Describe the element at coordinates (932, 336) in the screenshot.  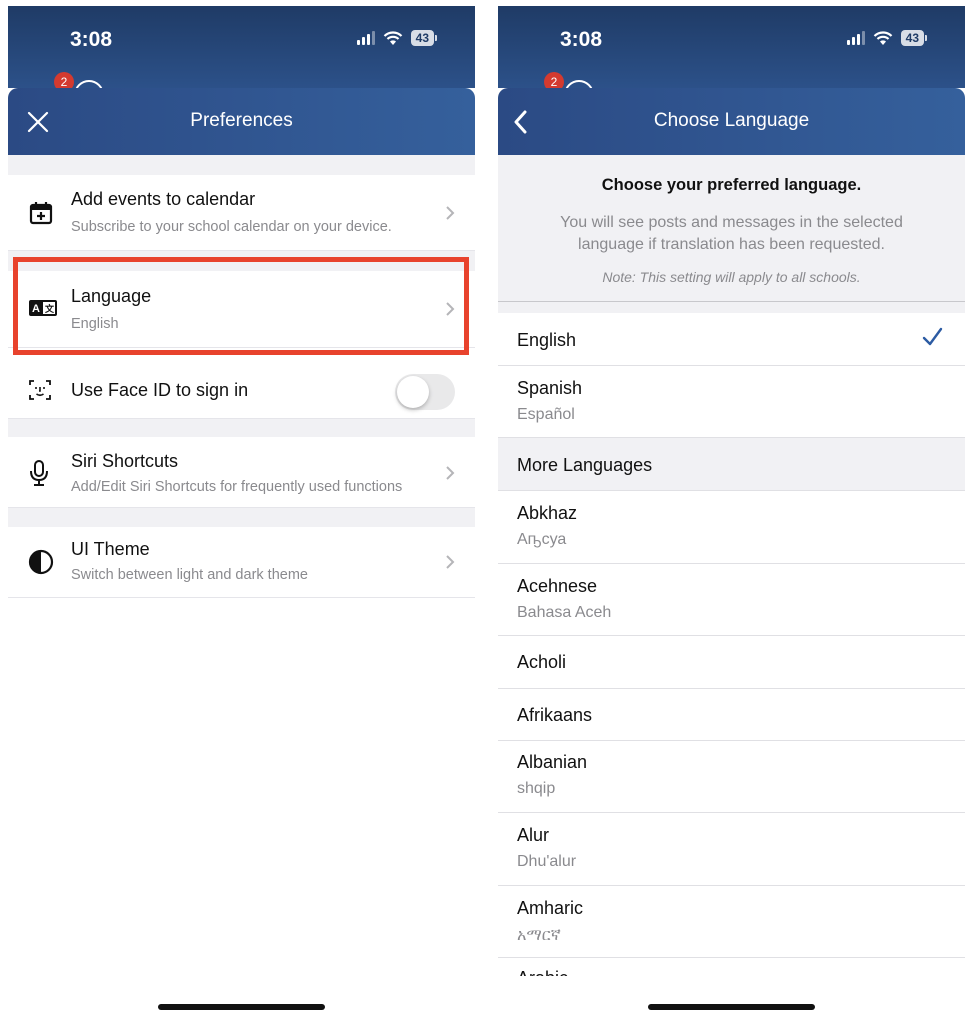
I see `checkmark-icon` at that location.